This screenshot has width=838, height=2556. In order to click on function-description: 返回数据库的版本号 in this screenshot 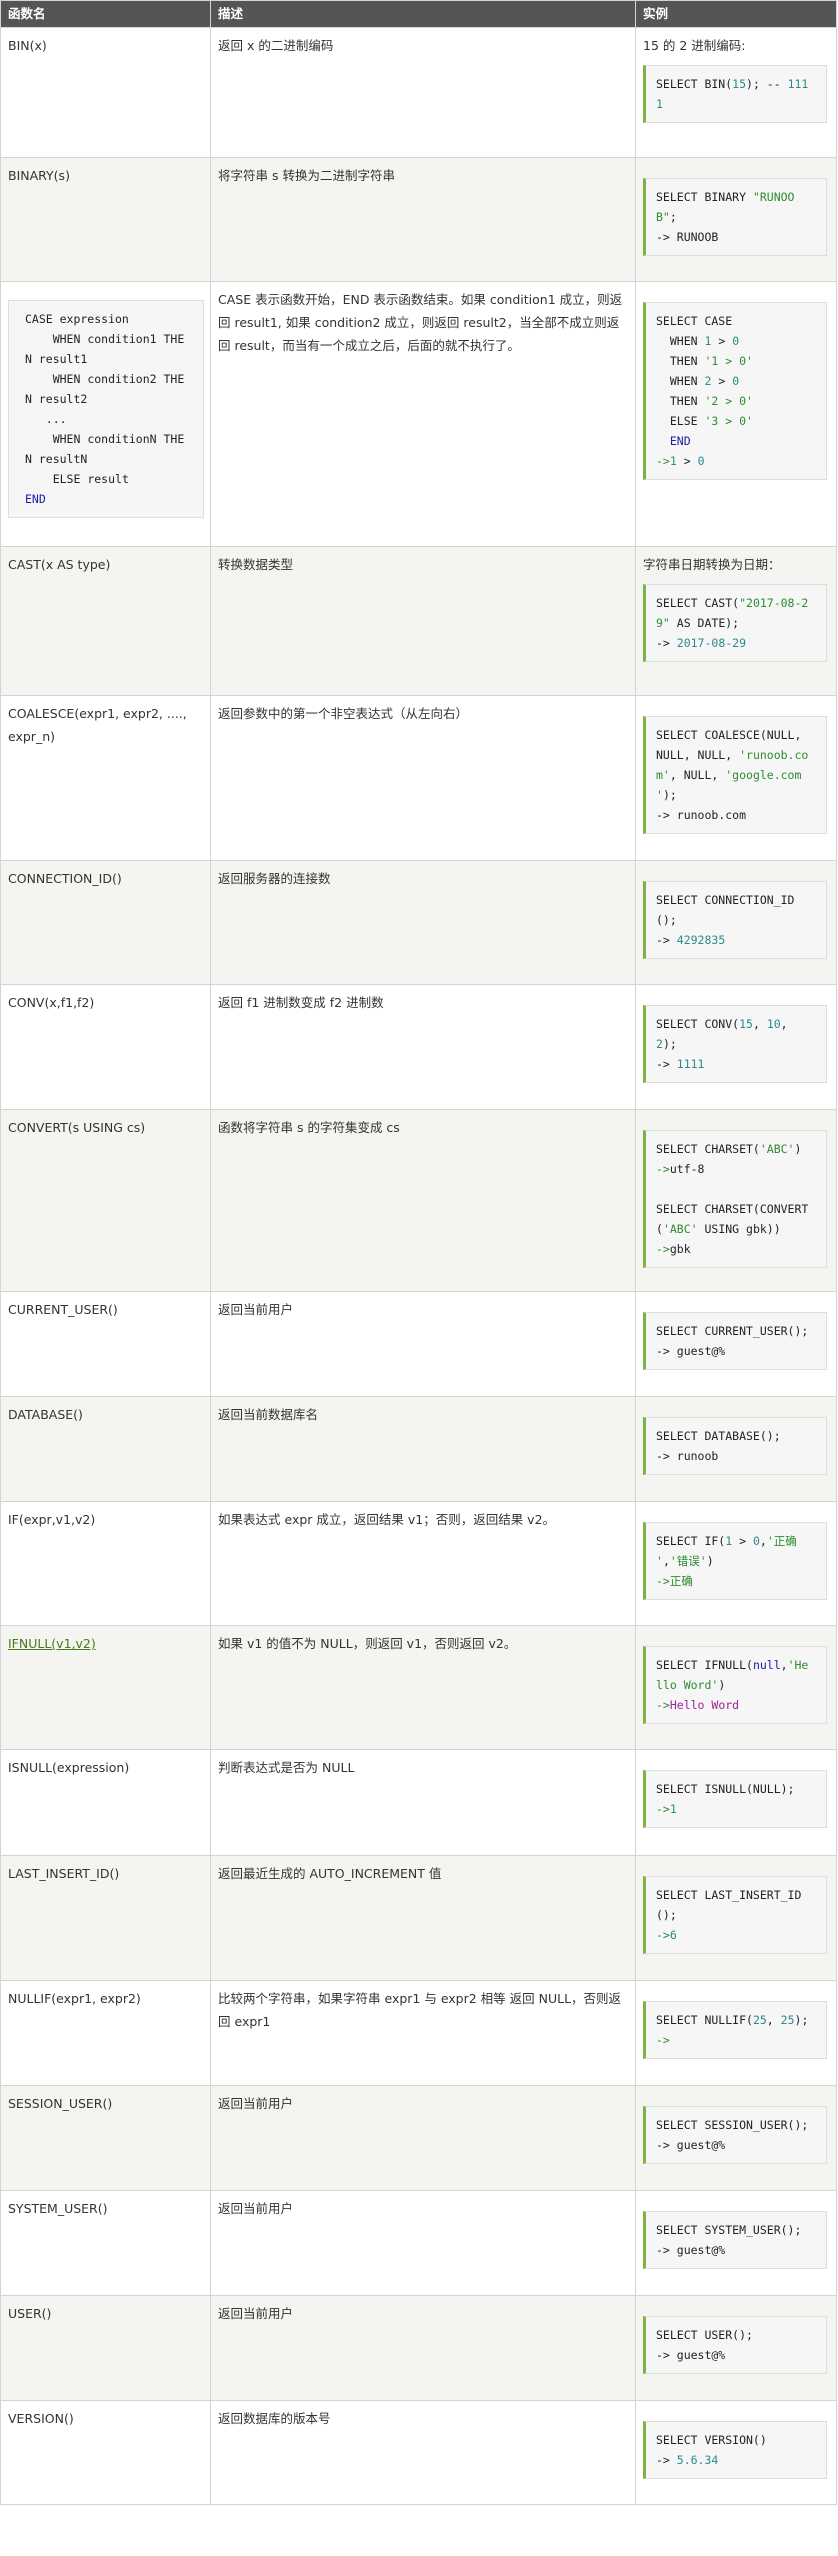, I will do `click(274, 2418)`.